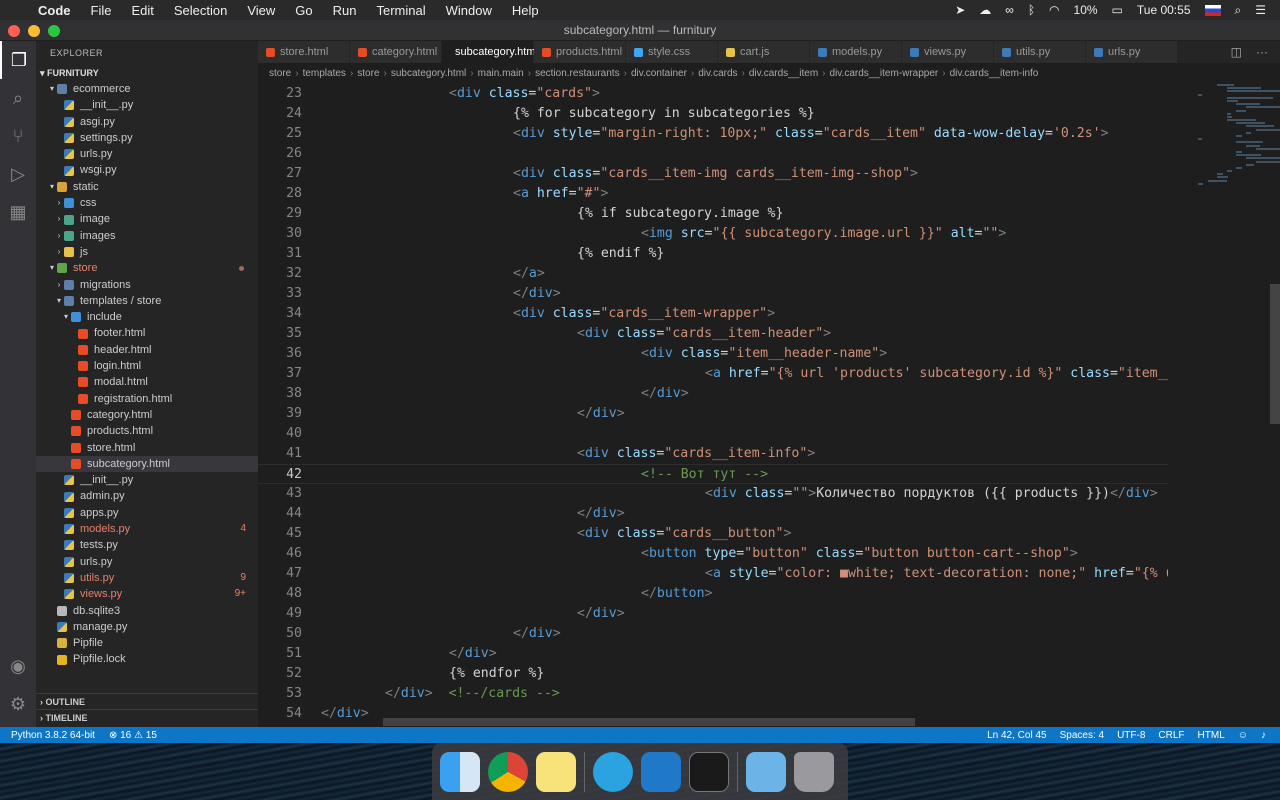 The height and width of the screenshot is (800, 1280). Describe the element at coordinates (396, 52) in the screenshot. I see `tab-category-html: category.html` at that location.